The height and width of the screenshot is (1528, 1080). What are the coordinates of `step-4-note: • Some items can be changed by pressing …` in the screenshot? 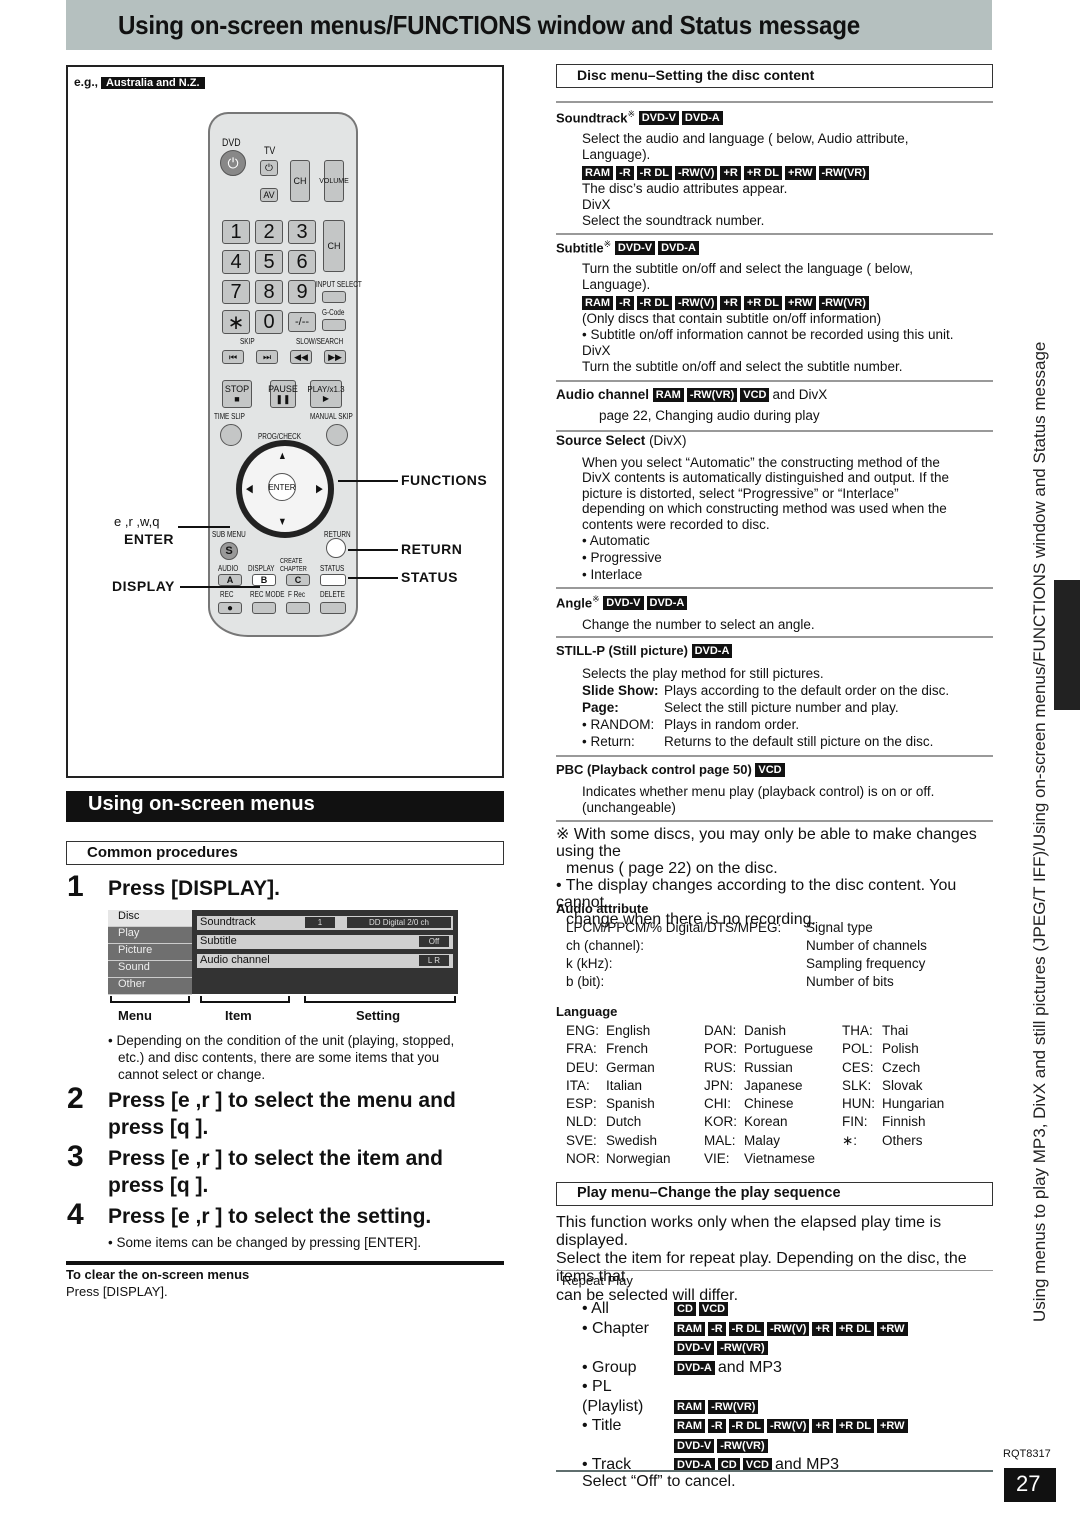 It's located at (265, 1242).